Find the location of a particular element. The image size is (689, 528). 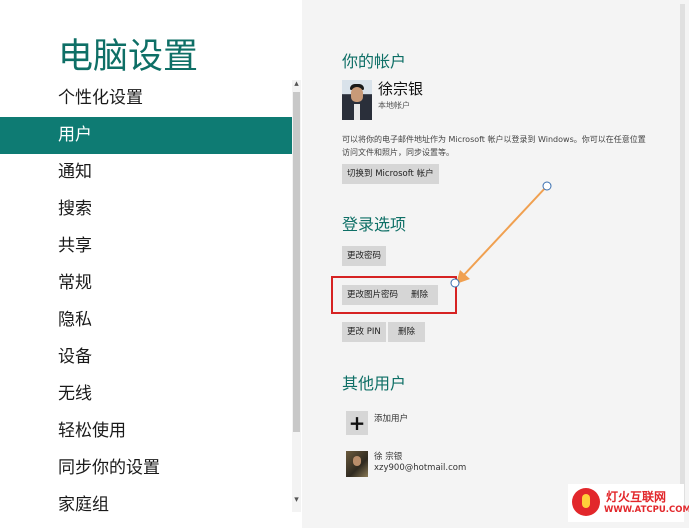

annotation-arrow is located at coordinates (501, 234).